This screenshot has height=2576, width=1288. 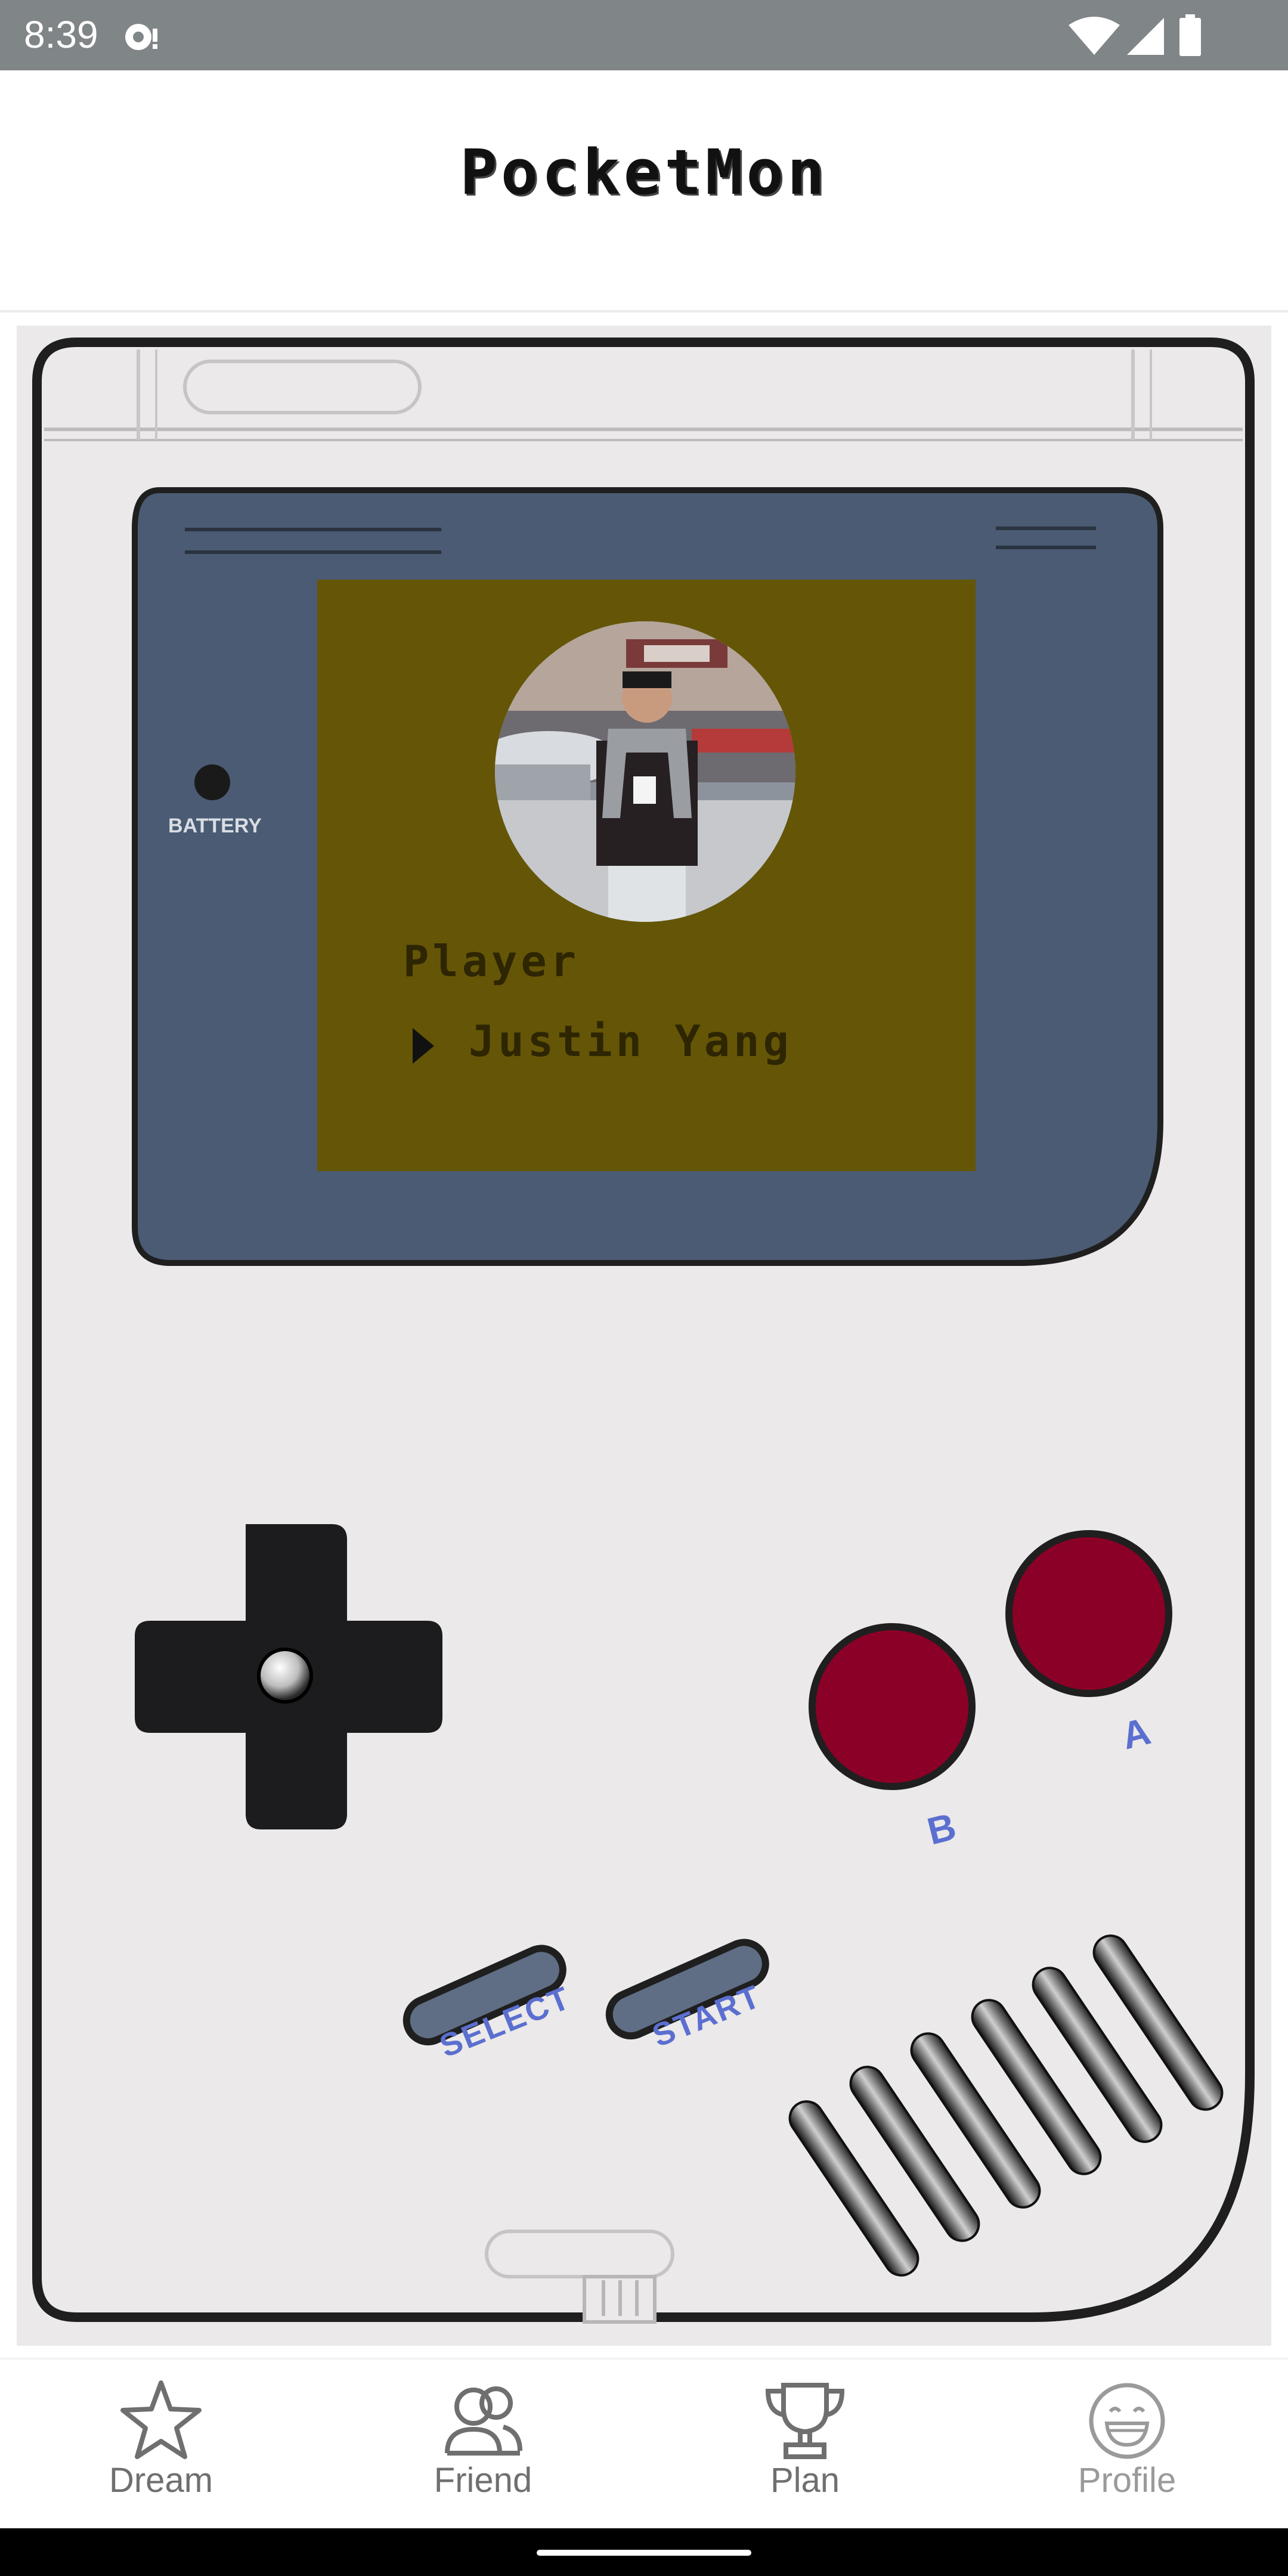 I want to click on nav-label-dream: Dream, so click(x=161, y=2480).